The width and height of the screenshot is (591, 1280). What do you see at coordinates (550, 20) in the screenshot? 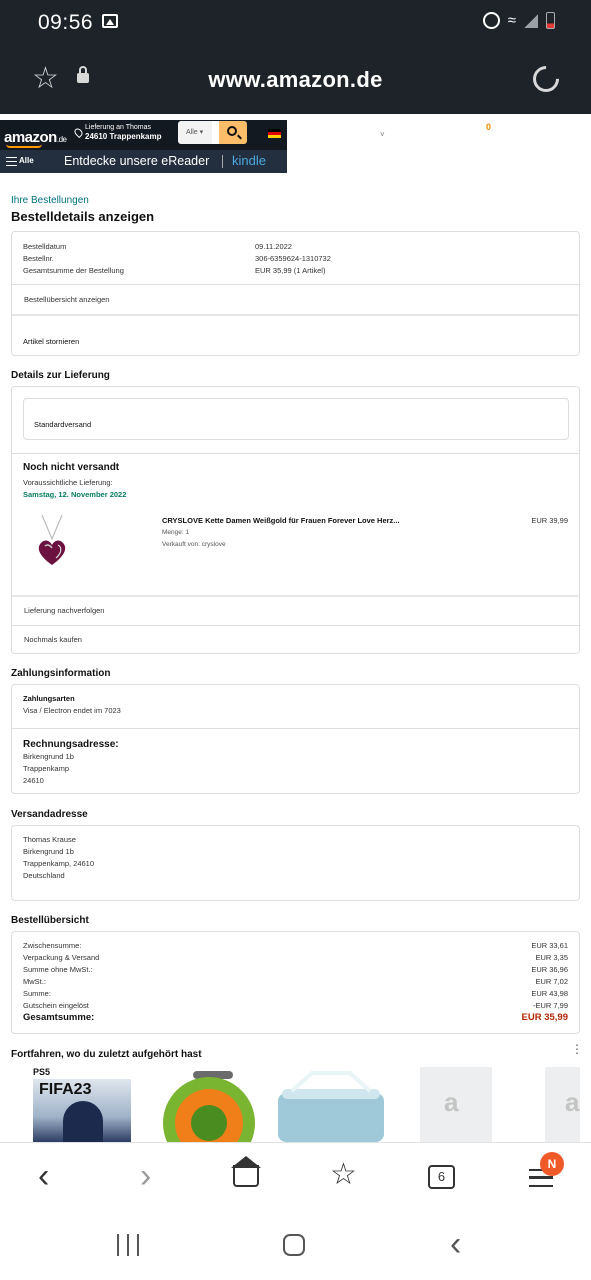
I see `battery-icon` at bounding box center [550, 20].